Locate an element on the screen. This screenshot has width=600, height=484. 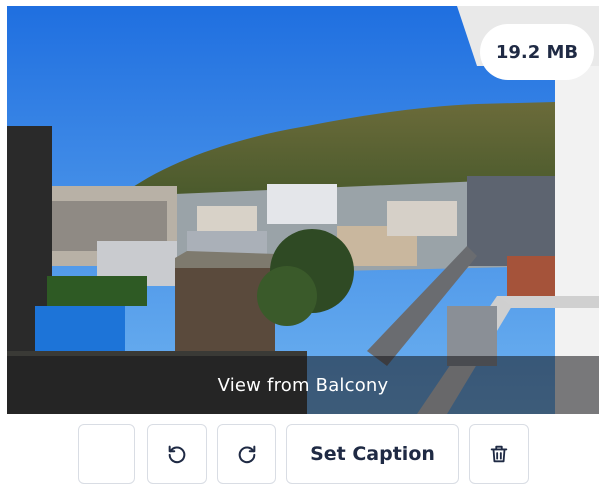
set-caption-button: Set Caption is located at coordinates (372, 454).